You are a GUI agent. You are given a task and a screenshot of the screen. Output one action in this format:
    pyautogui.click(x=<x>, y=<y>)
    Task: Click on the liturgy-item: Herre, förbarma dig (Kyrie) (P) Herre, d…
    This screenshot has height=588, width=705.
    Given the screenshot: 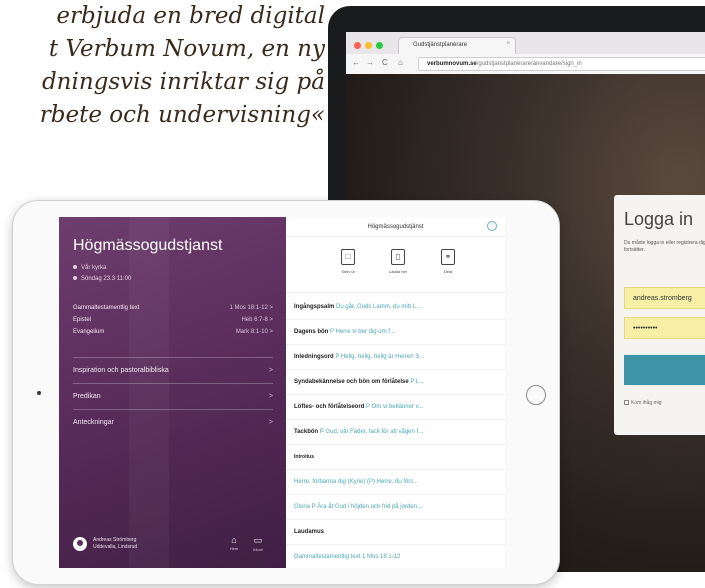 What is the action you would take?
    pyautogui.click(x=395, y=482)
    